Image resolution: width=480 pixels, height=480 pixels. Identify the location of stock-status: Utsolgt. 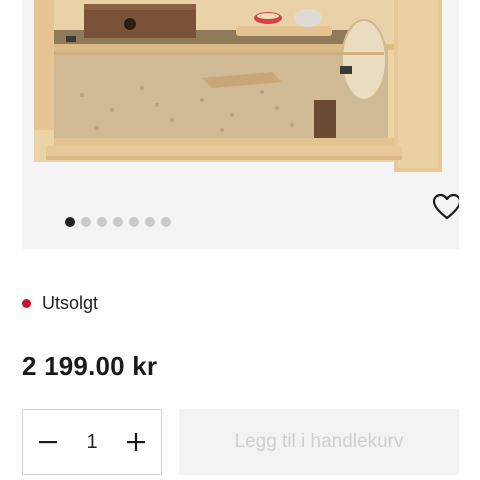
(60, 303).